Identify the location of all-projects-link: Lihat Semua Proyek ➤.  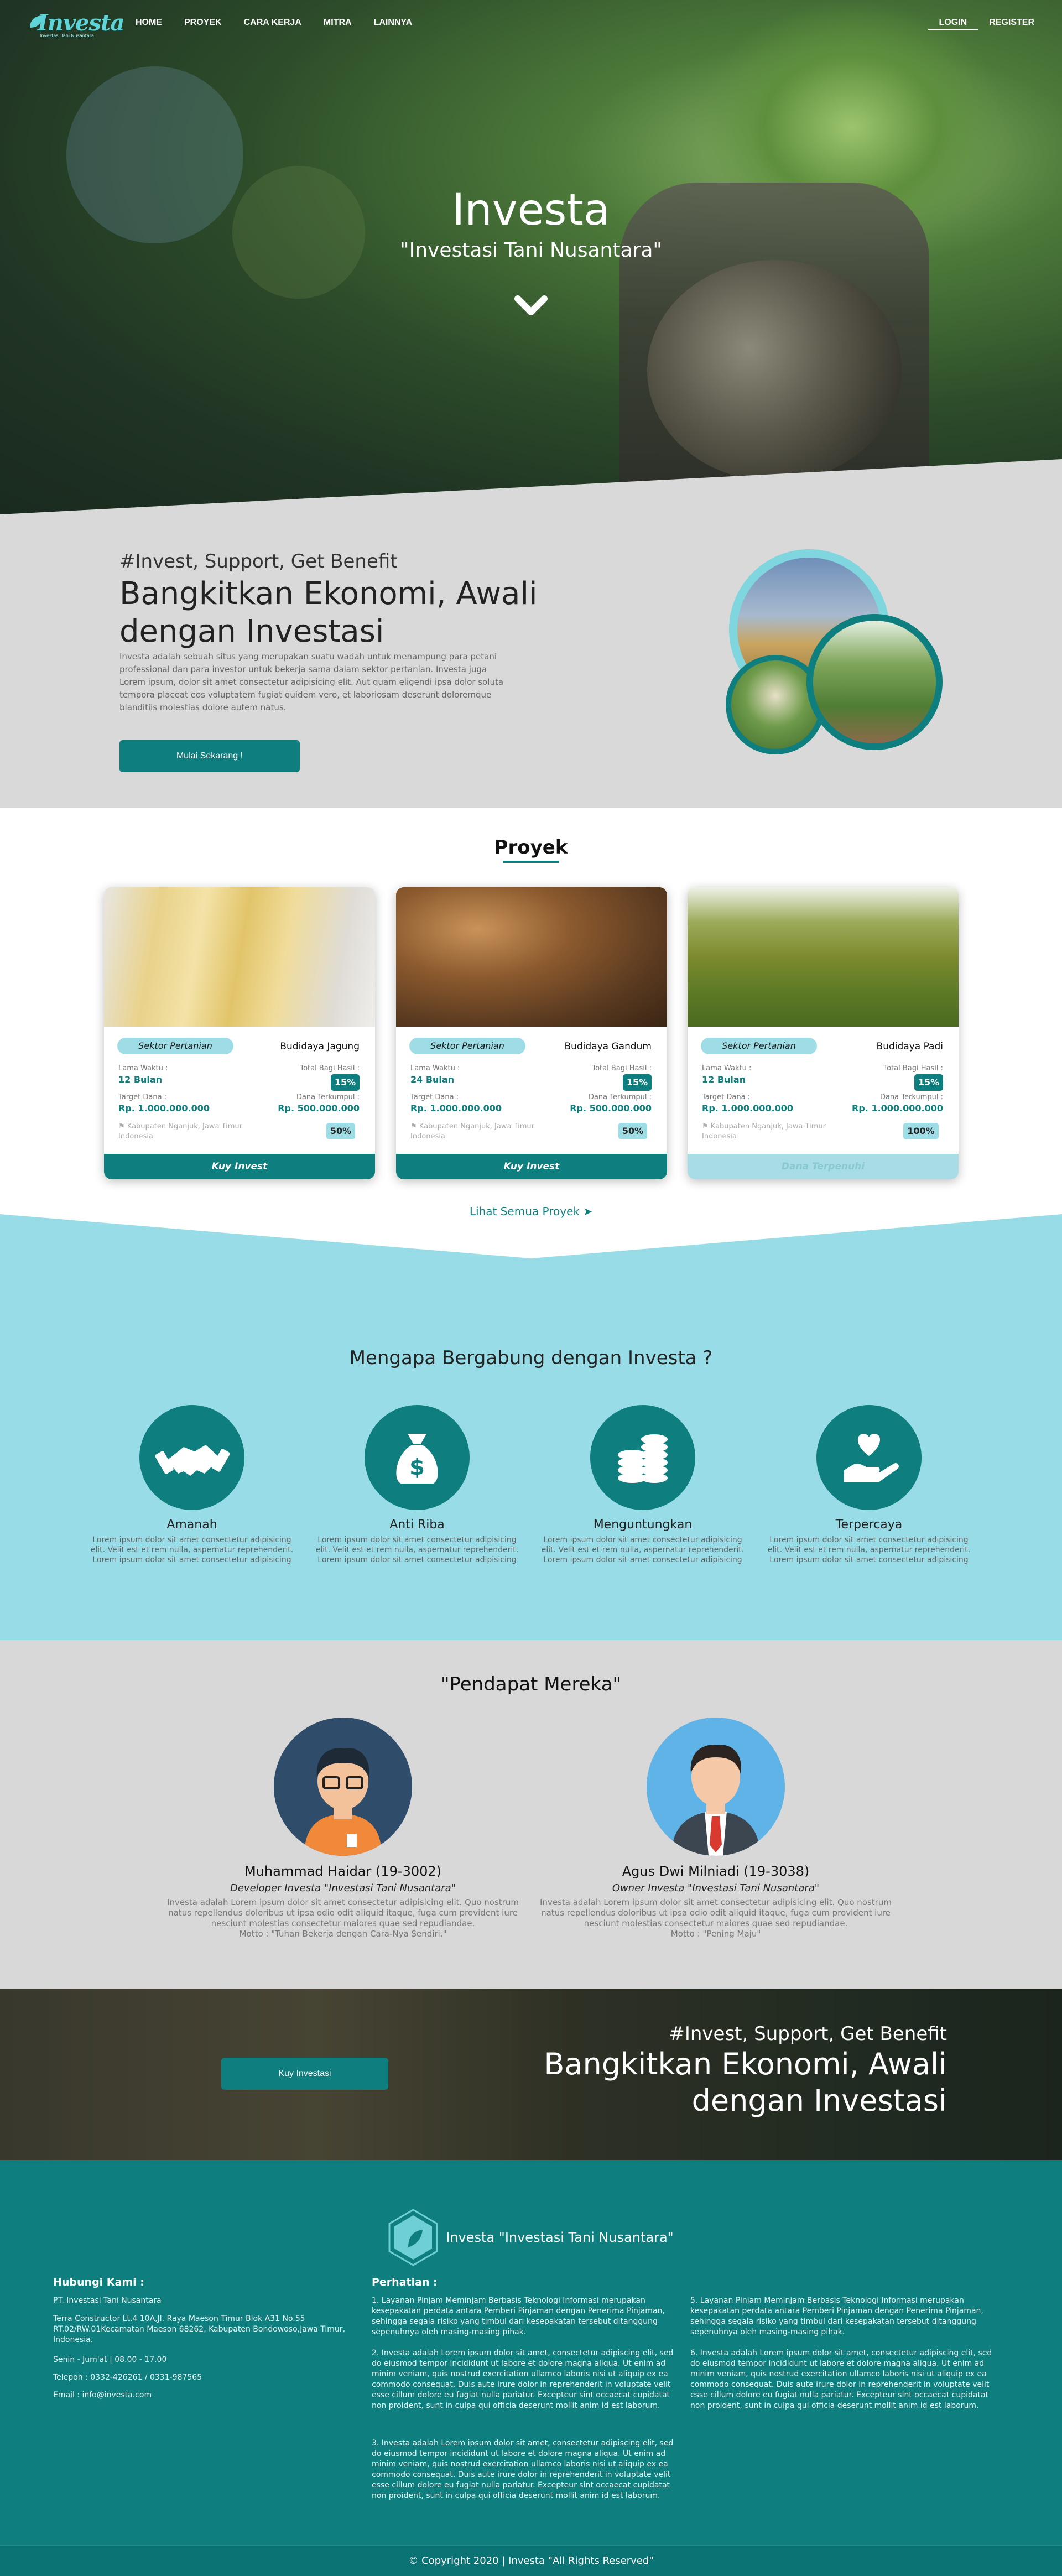
(531, 1211).